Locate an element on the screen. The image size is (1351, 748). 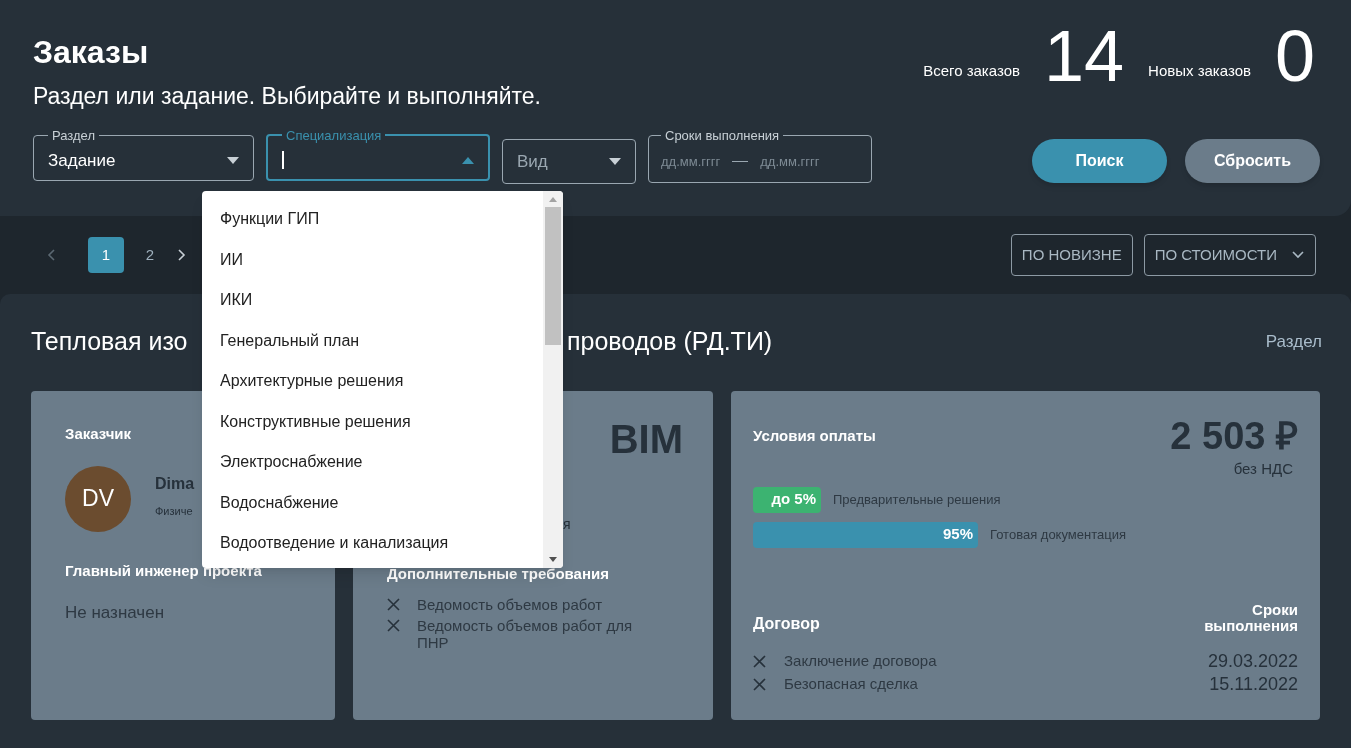
text-fragment: я is located at coordinates (567, 524).